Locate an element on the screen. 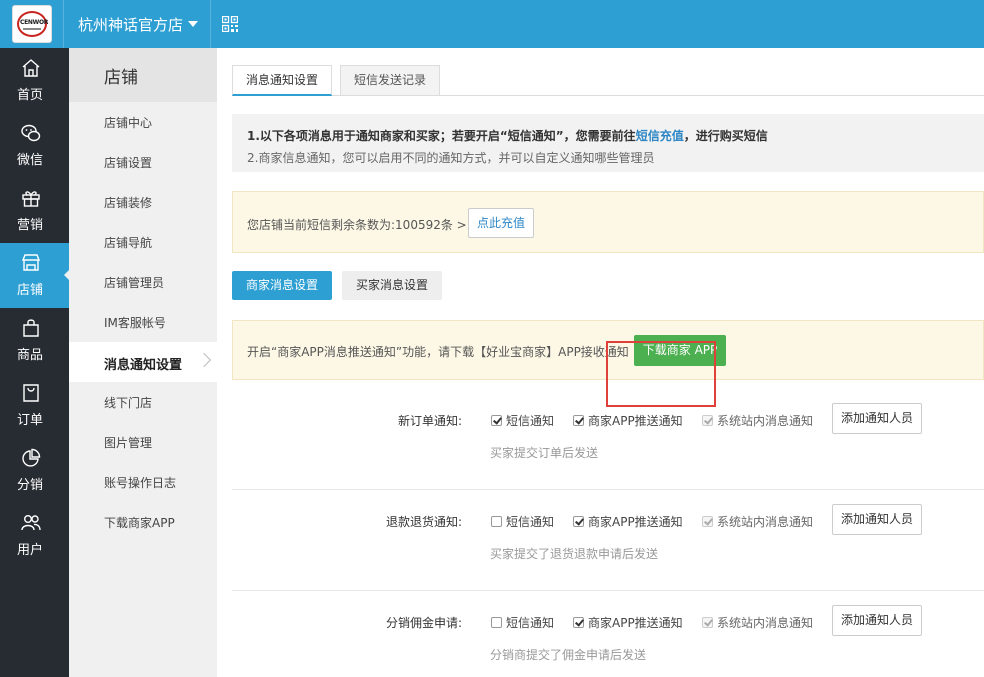  subnav-item-notification-settings: 消息通知设置 is located at coordinates (143, 362).